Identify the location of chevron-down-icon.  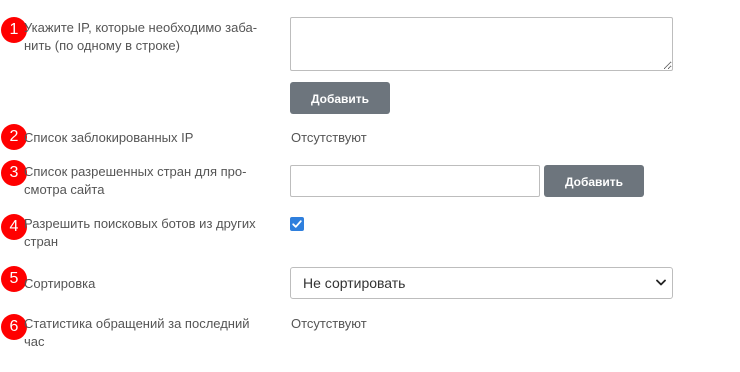
(661, 282).